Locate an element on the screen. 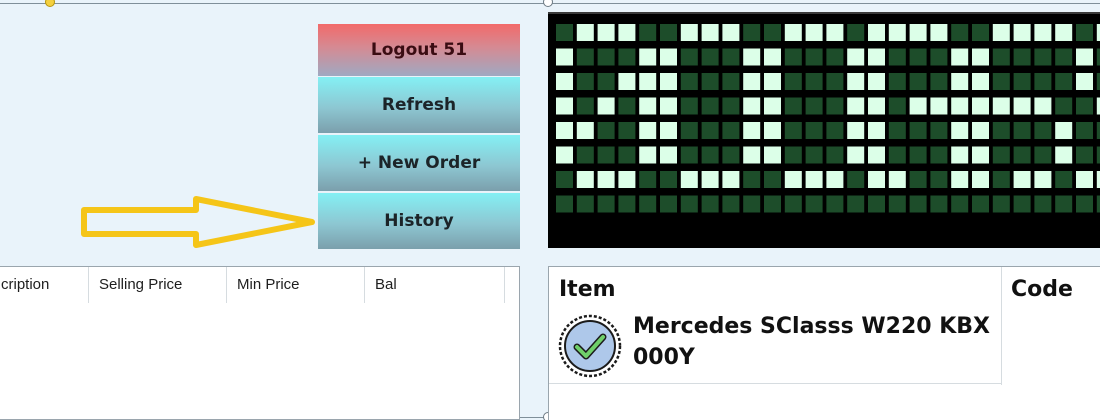  resize-handle-top-left is located at coordinates (50, 3).